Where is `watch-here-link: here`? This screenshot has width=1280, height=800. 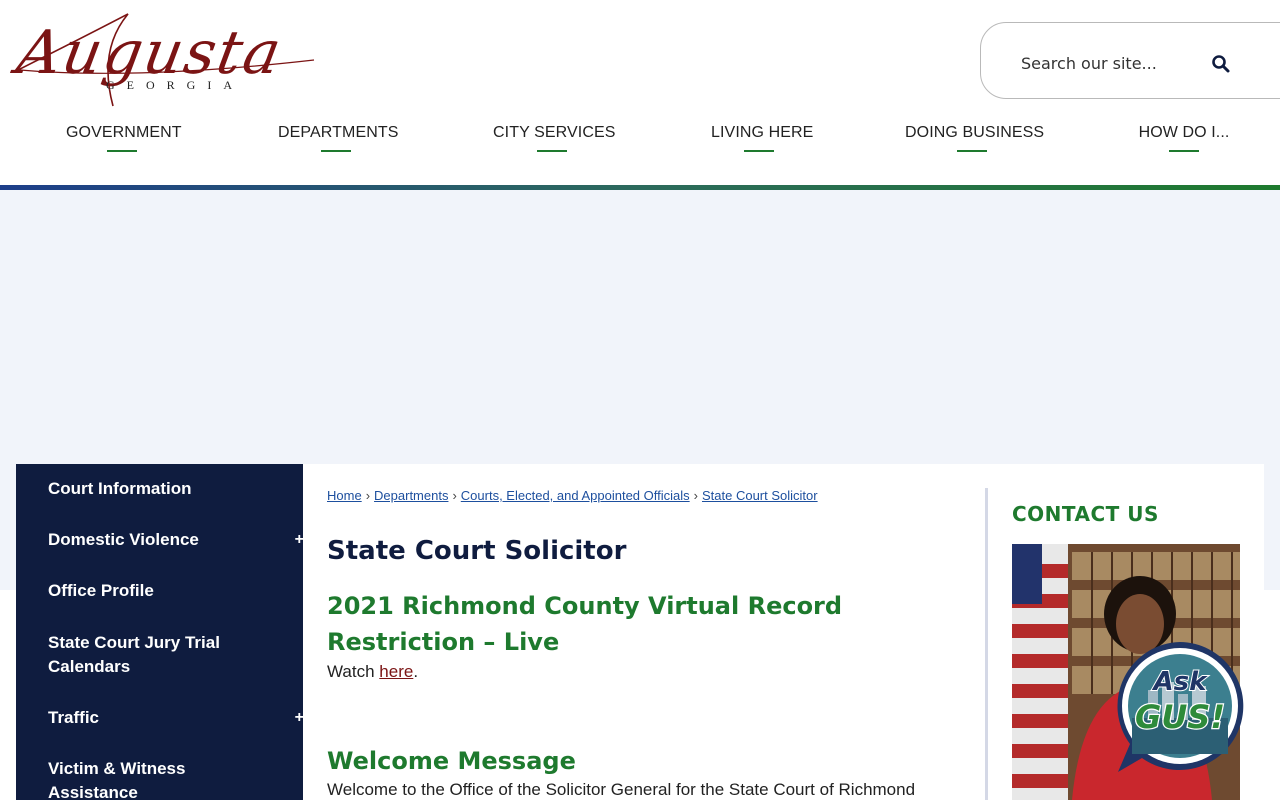 watch-here-link: here is located at coordinates (396, 671).